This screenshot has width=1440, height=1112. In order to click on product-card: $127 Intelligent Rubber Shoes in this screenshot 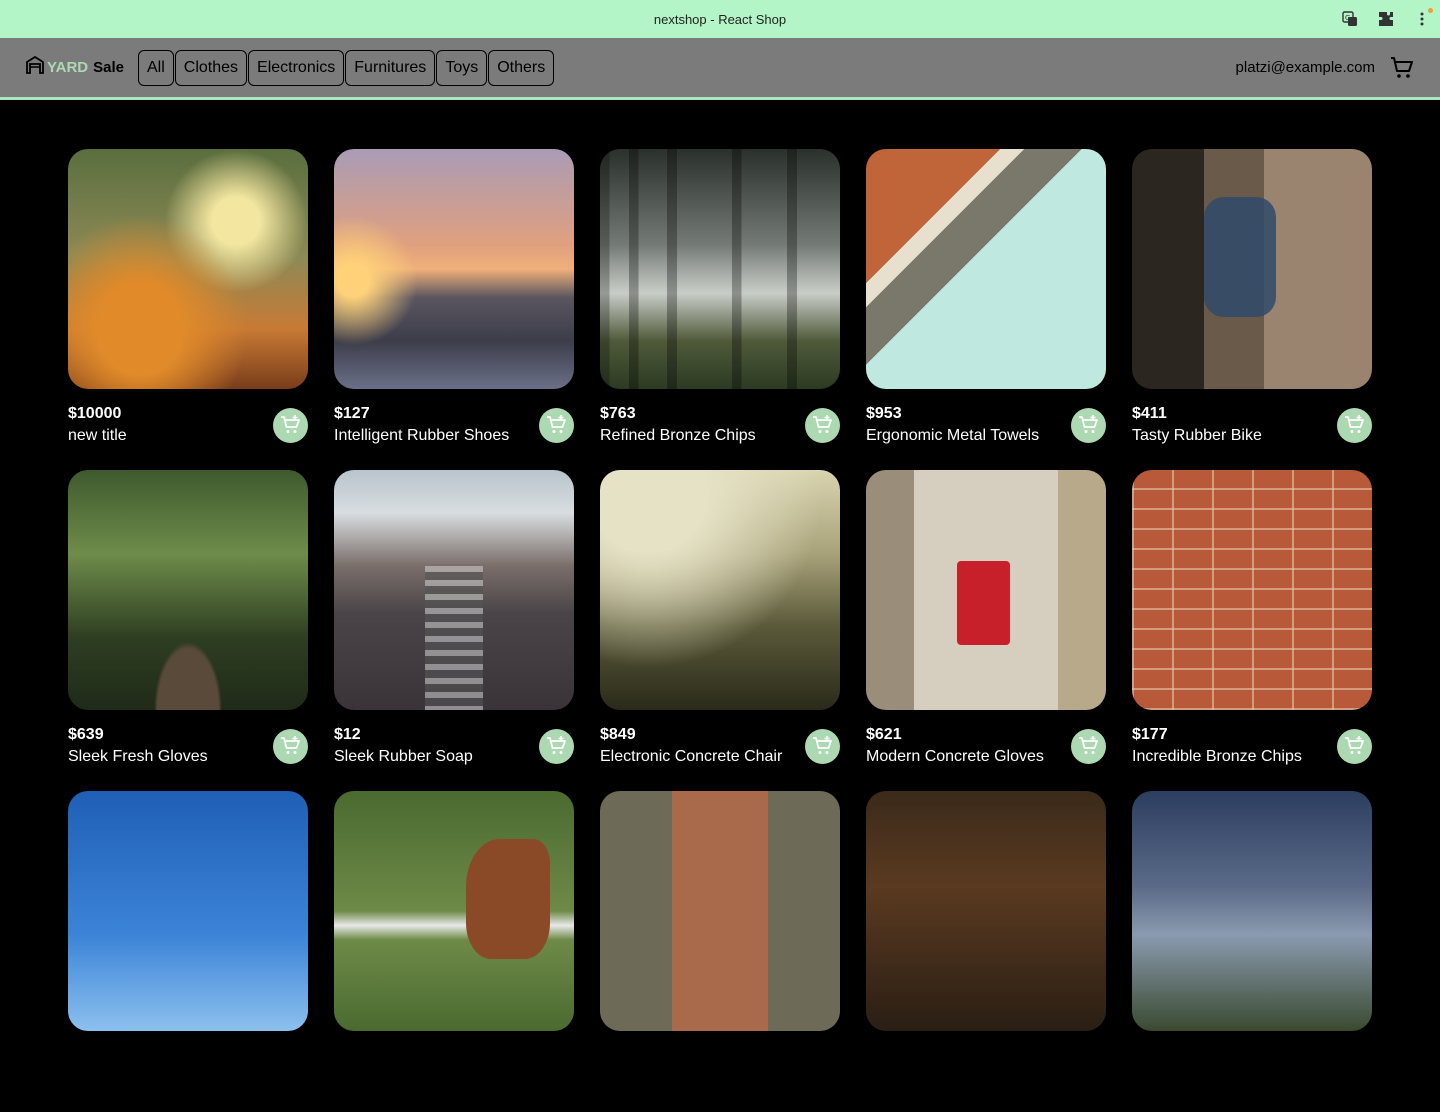, I will do `click(454, 309)`.